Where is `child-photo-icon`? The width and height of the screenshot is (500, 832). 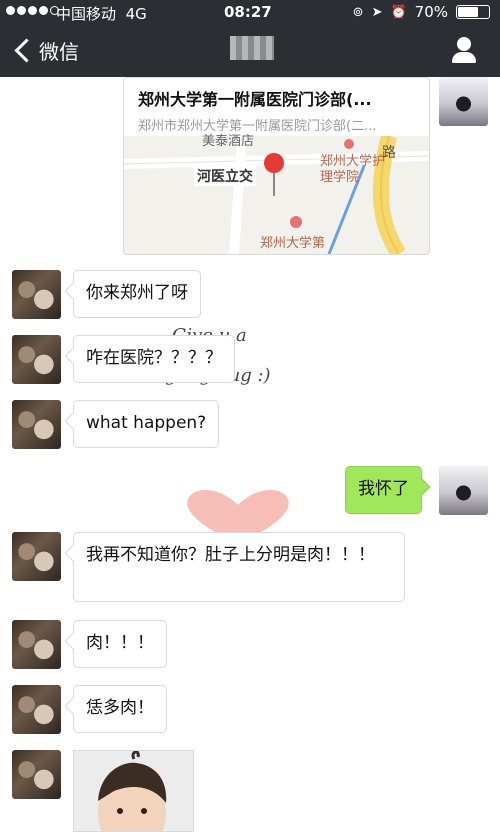
child-photo-icon is located at coordinates (133, 791).